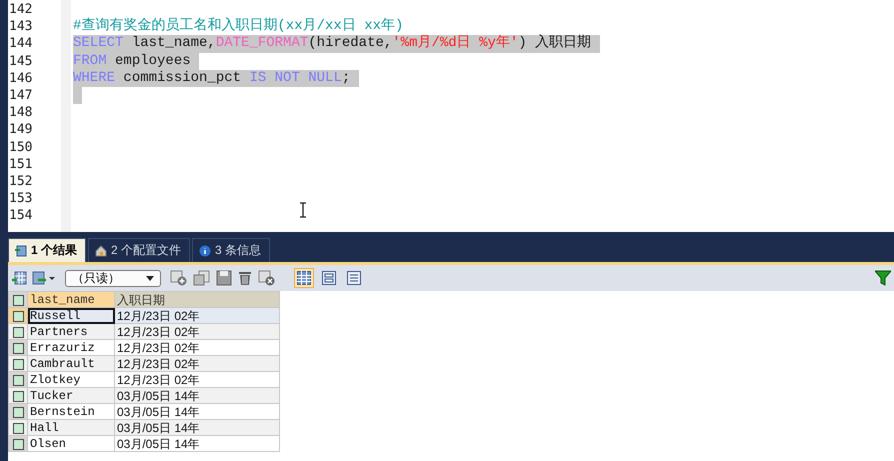  I want to click on filter-icon, so click(883, 278).